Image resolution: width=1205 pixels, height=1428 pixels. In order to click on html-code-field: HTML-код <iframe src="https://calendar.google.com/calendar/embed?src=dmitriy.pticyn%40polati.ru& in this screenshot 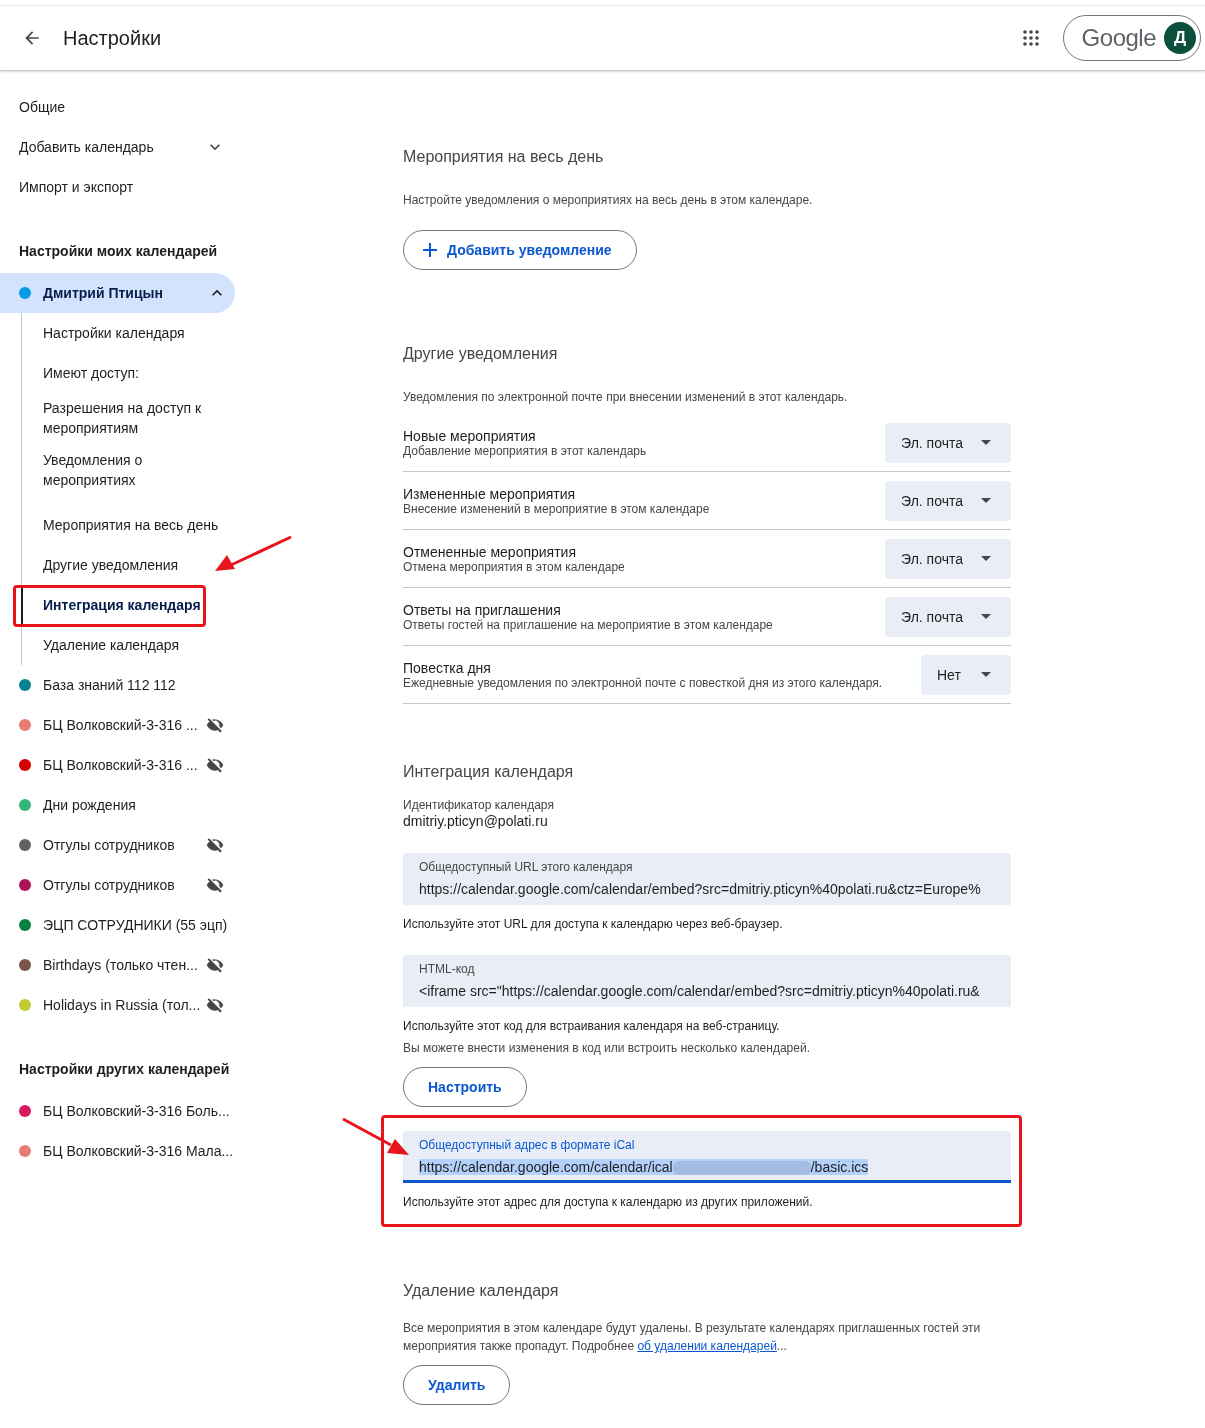, I will do `click(707, 981)`.